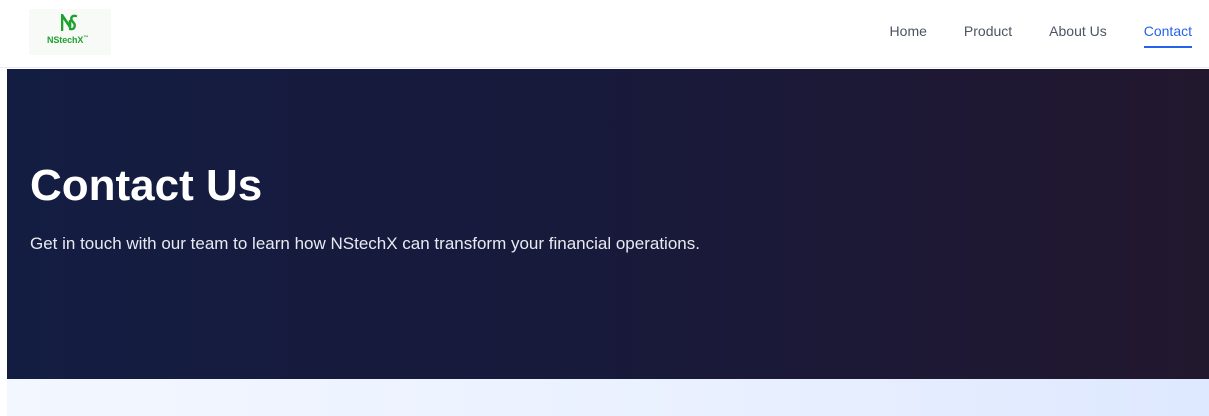 Image resolution: width=1209 pixels, height=416 pixels. What do you see at coordinates (1041, 35) in the screenshot?
I see `main-navigation: Home Product About Us Contact` at bounding box center [1041, 35].